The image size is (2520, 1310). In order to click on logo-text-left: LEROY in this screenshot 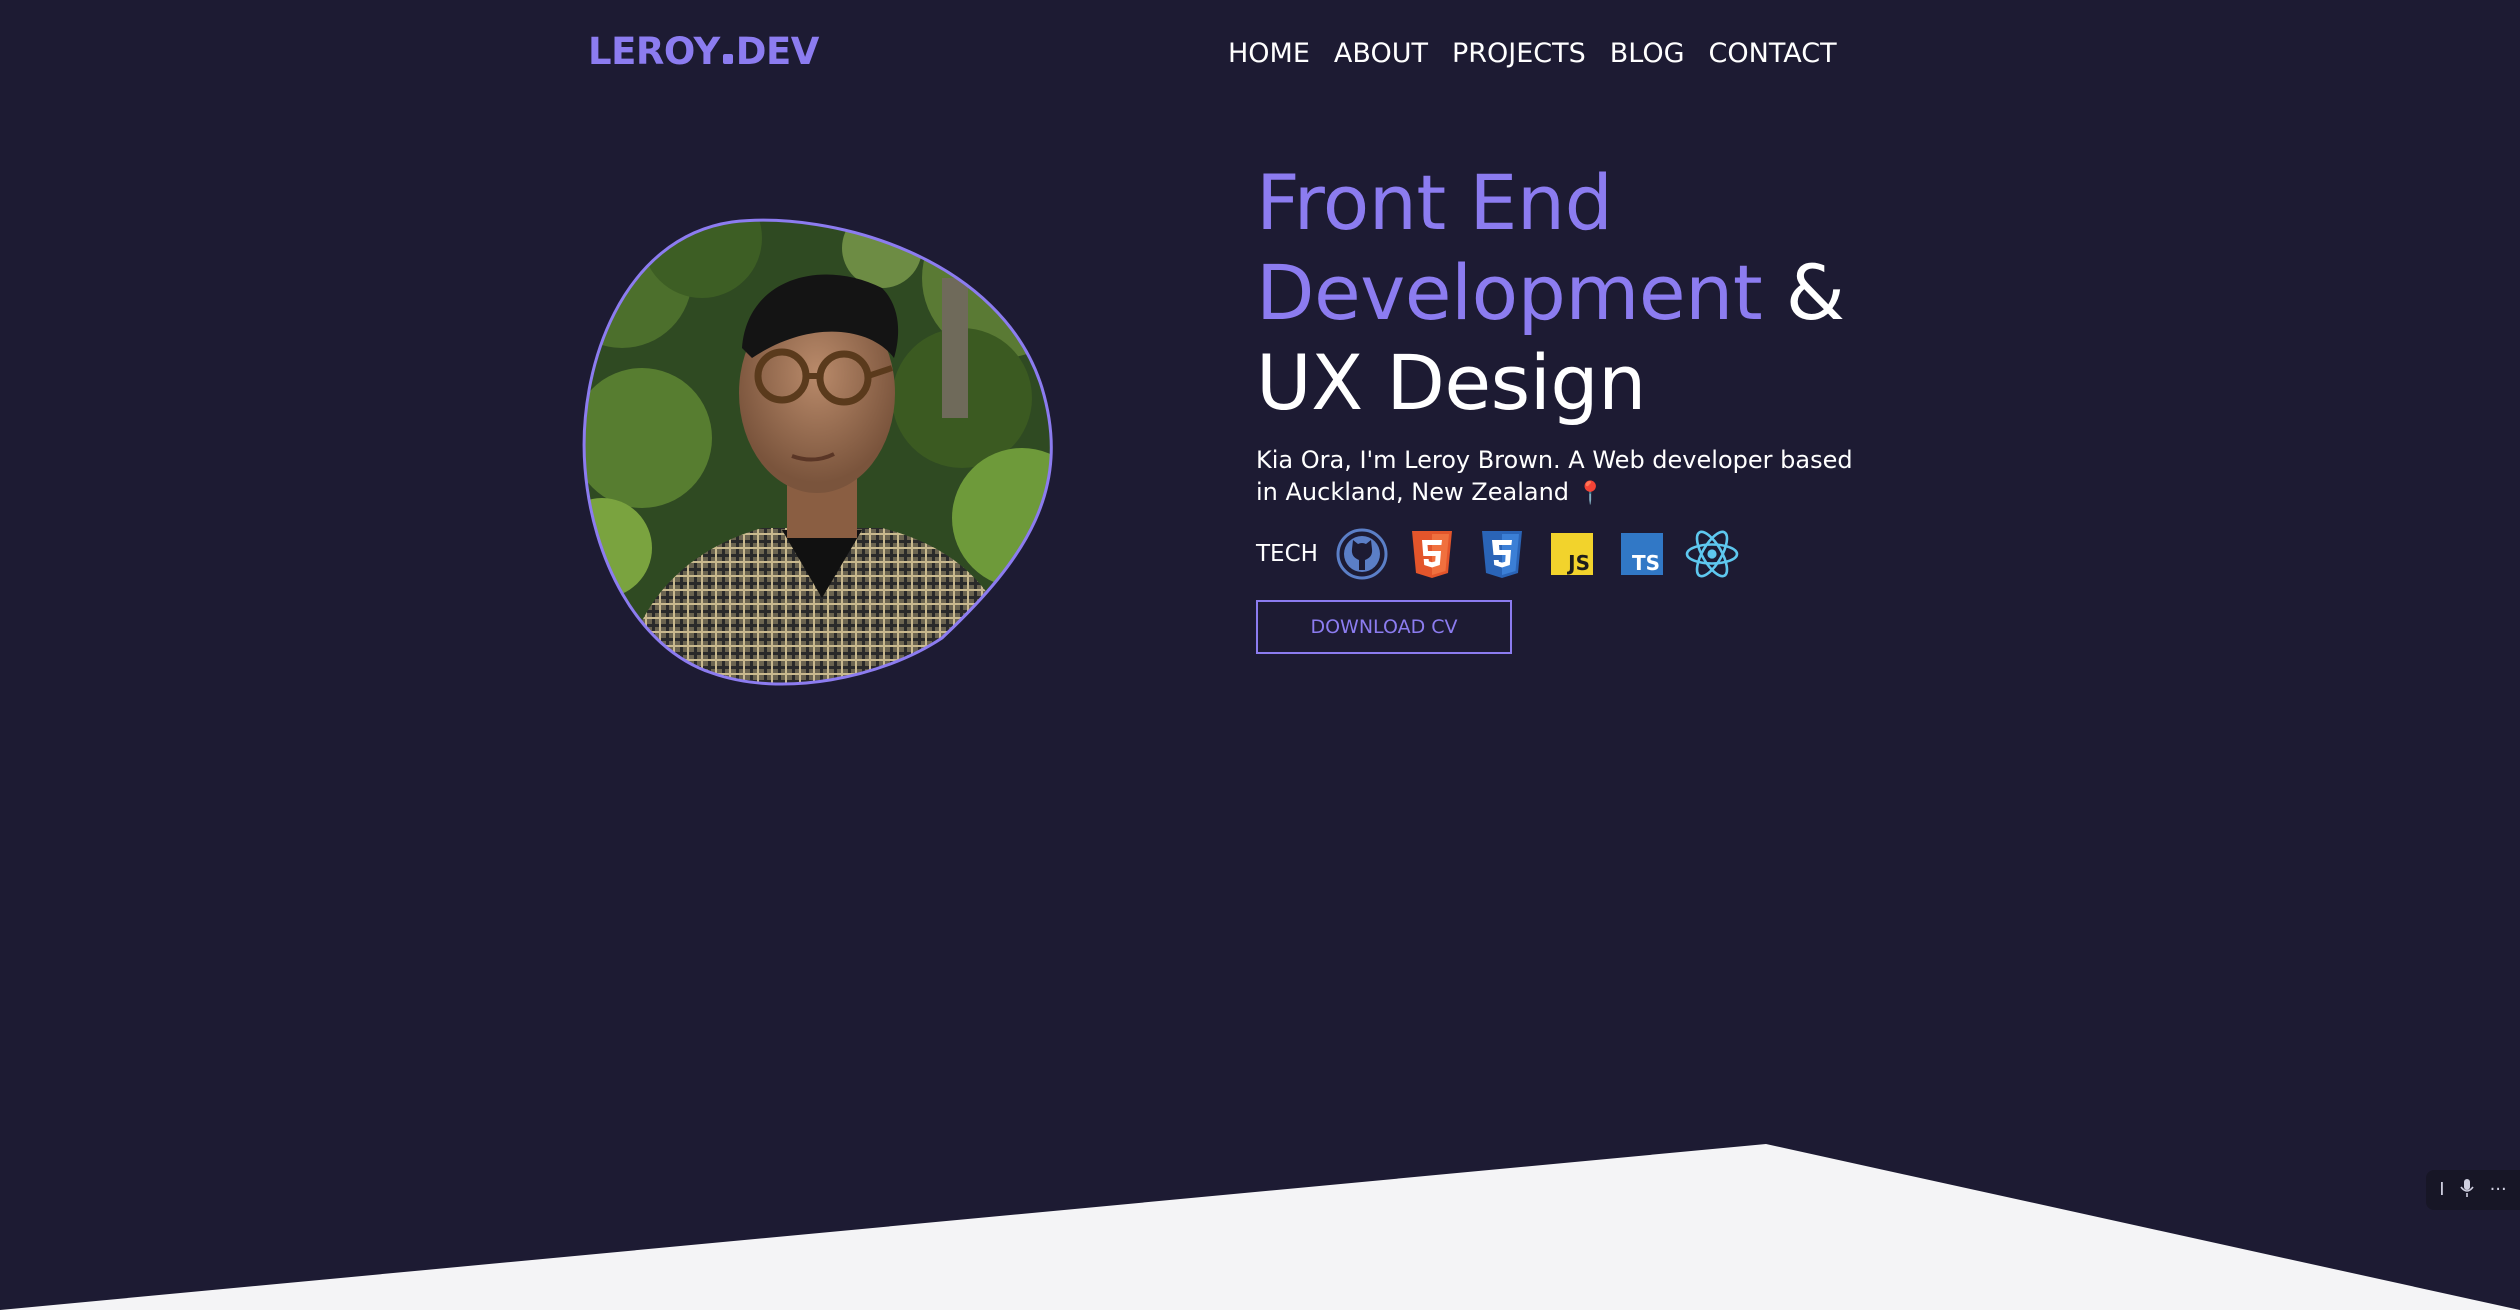, I will do `click(654, 51)`.